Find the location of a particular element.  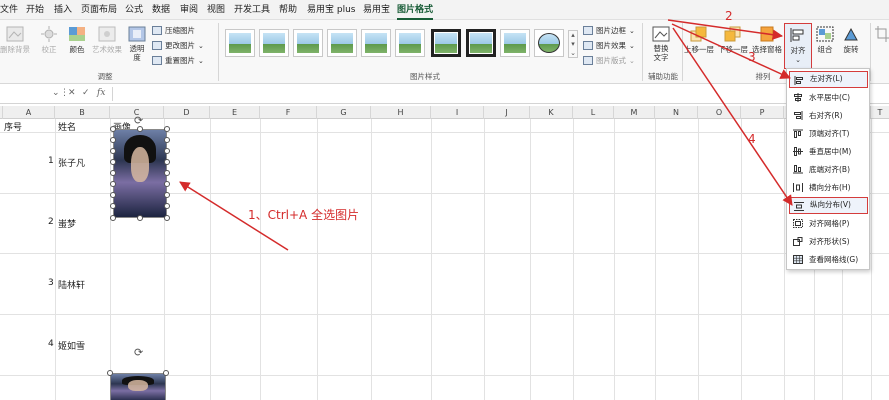

menu-item-snap-to-grid: 对齐网格(P) is located at coordinates (828, 223).